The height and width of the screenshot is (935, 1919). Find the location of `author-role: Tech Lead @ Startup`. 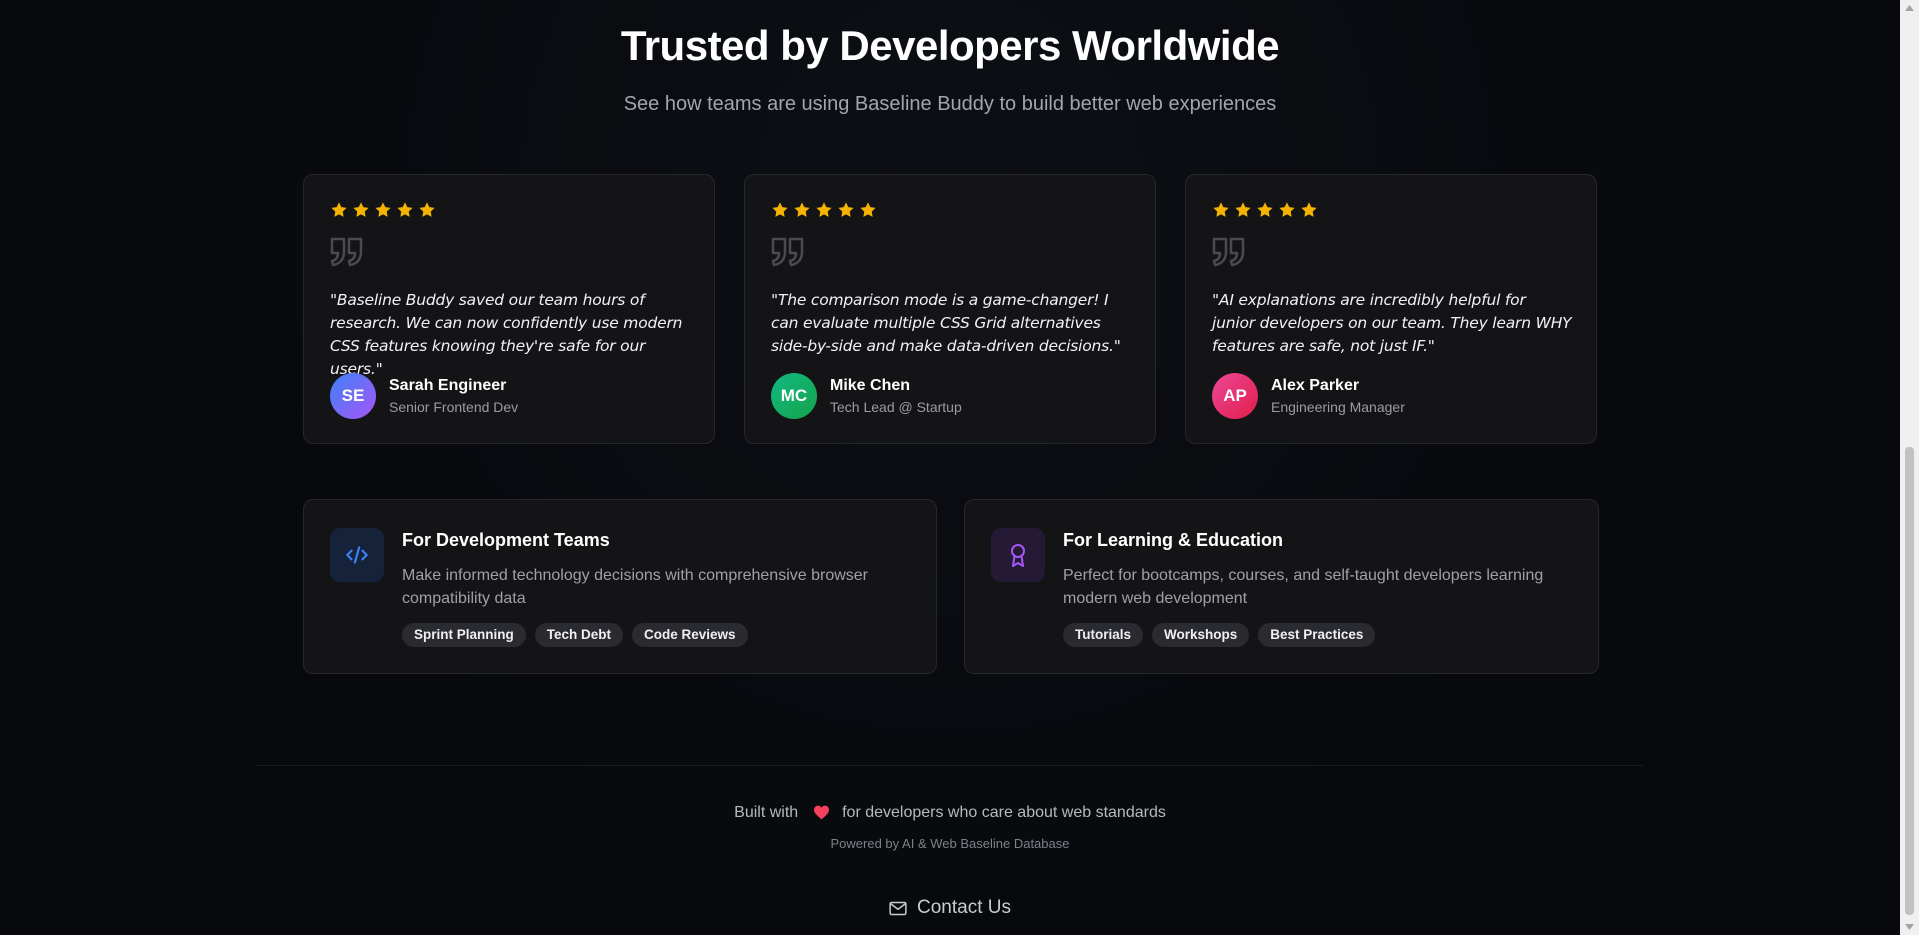

author-role: Tech Lead @ Startup is located at coordinates (896, 407).